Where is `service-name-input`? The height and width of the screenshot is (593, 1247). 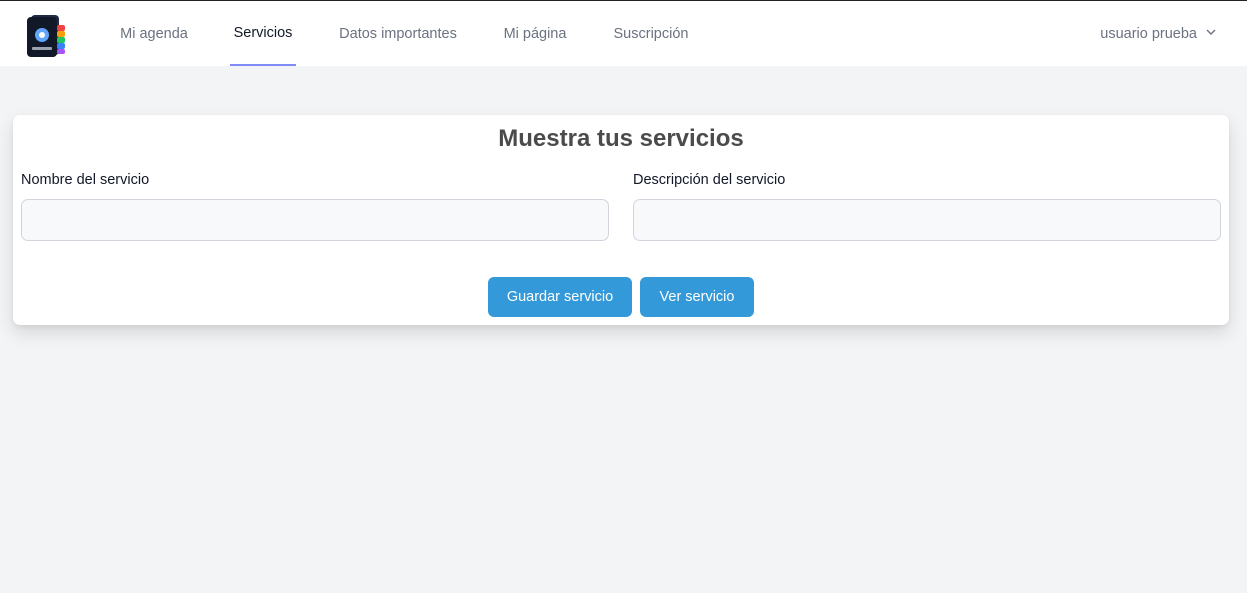
service-name-input is located at coordinates (315, 220).